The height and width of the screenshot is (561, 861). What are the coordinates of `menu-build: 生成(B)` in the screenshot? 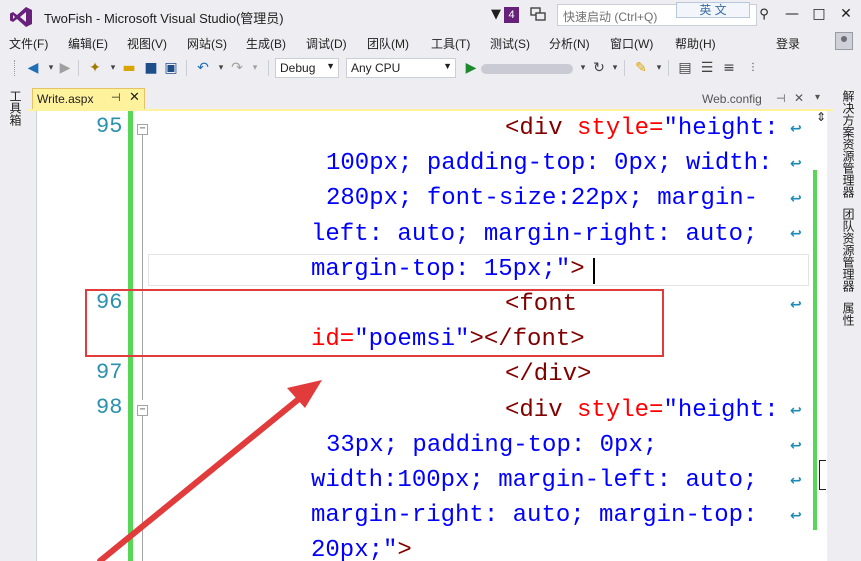 It's located at (266, 43).